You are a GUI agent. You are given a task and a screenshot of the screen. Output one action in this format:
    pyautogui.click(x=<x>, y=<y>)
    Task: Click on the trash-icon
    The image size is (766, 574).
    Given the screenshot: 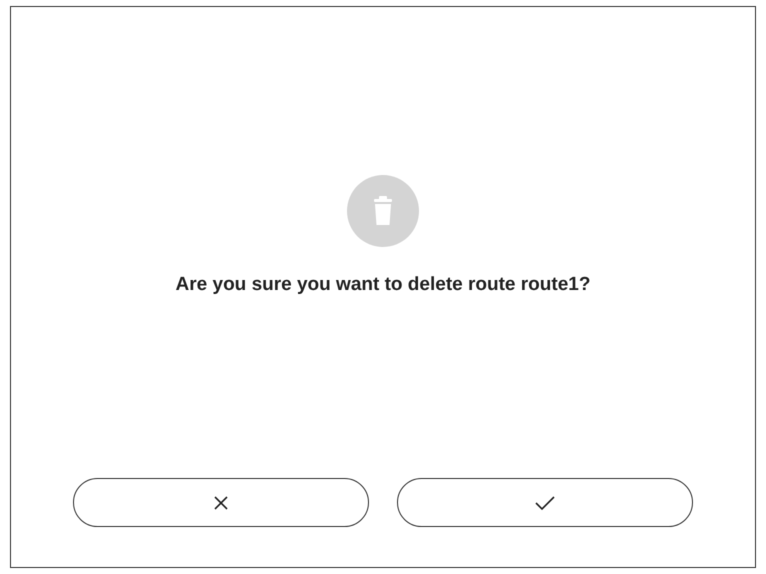 What is the action you would take?
    pyautogui.click(x=383, y=211)
    